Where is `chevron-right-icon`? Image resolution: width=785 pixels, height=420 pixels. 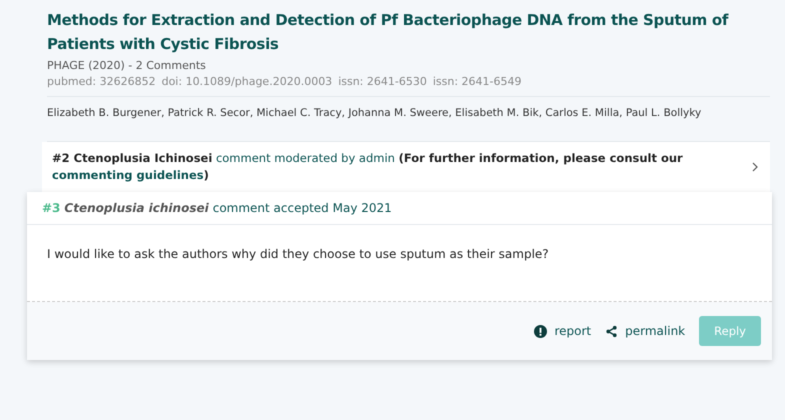 chevron-right-icon is located at coordinates (755, 167).